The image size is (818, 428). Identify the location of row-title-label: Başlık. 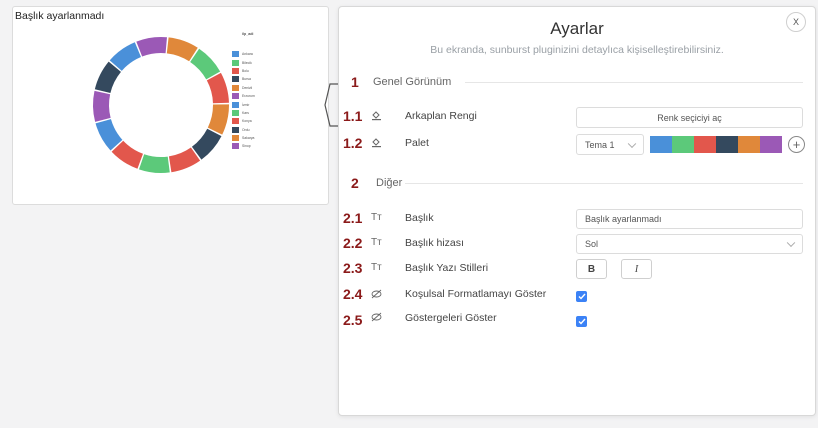
(419, 218).